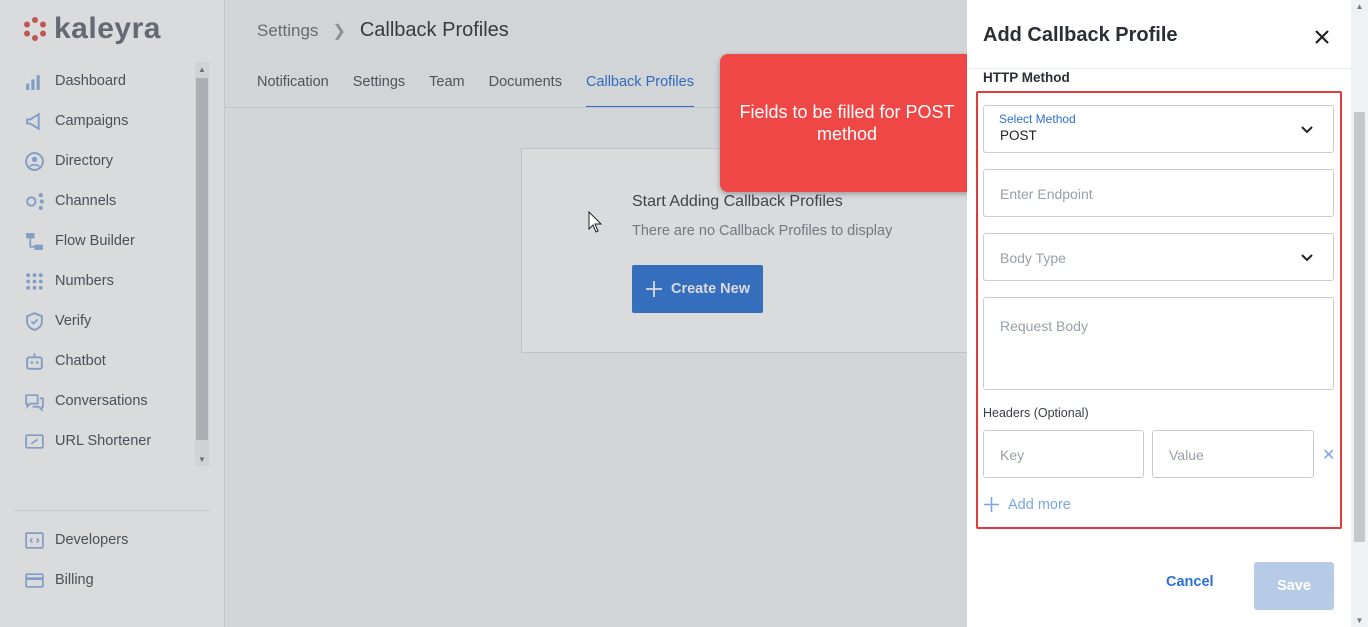 The width and height of the screenshot is (1368, 627). What do you see at coordinates (1158, 343) in the screenshot?
I see `request-body-textarea: Request Body` at bounding box center [1158, 343].